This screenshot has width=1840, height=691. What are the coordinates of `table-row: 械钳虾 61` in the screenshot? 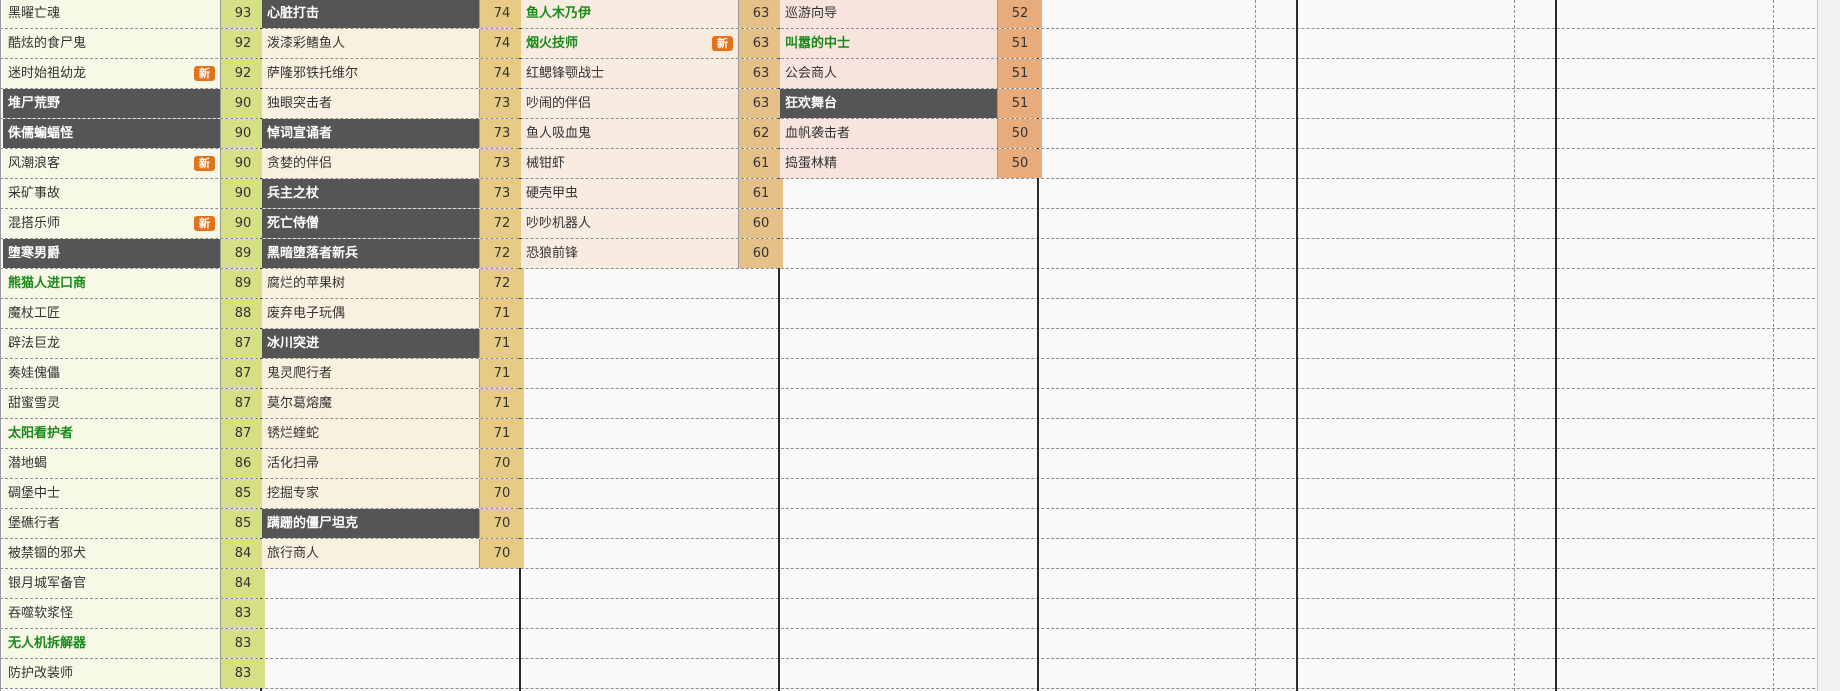 It's located at (652, 163).